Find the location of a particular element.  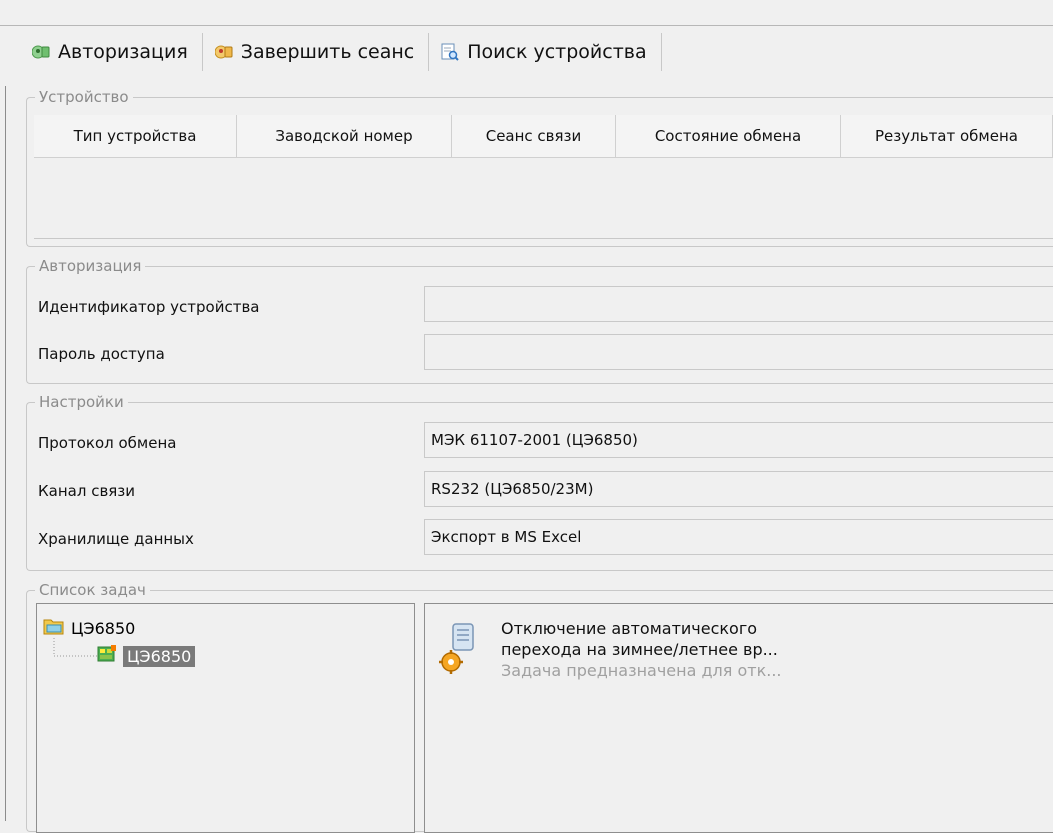

tree-item-root: ЦЭ6850 is located at coordinates (89, 628).